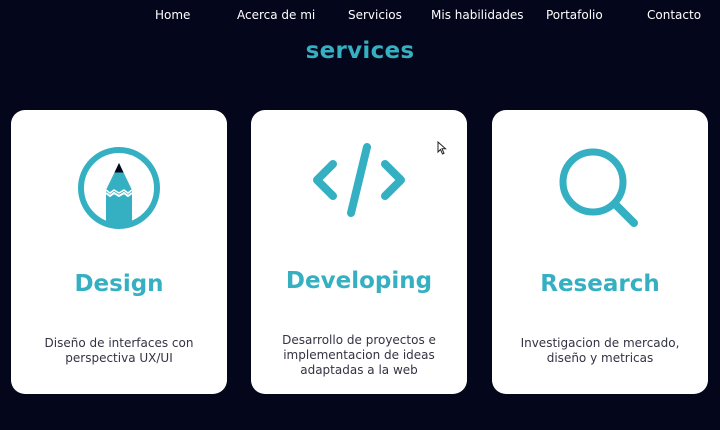 The image size is (720, 430). Describe the element at coordinates (442, 149) in the screenshot. I see `mouse-cursor-icon` at that location.